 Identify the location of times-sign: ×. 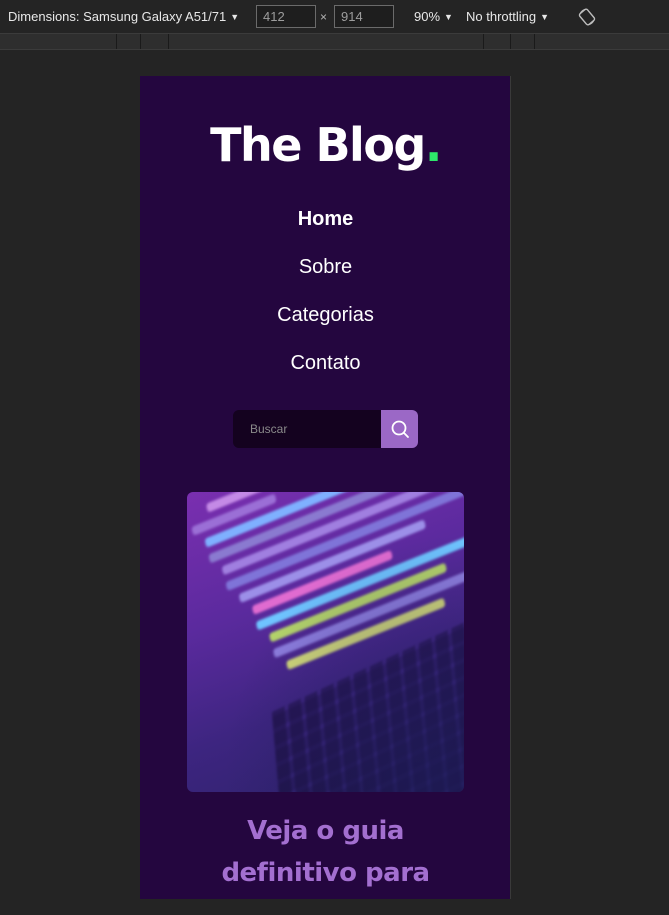
(324, 17).